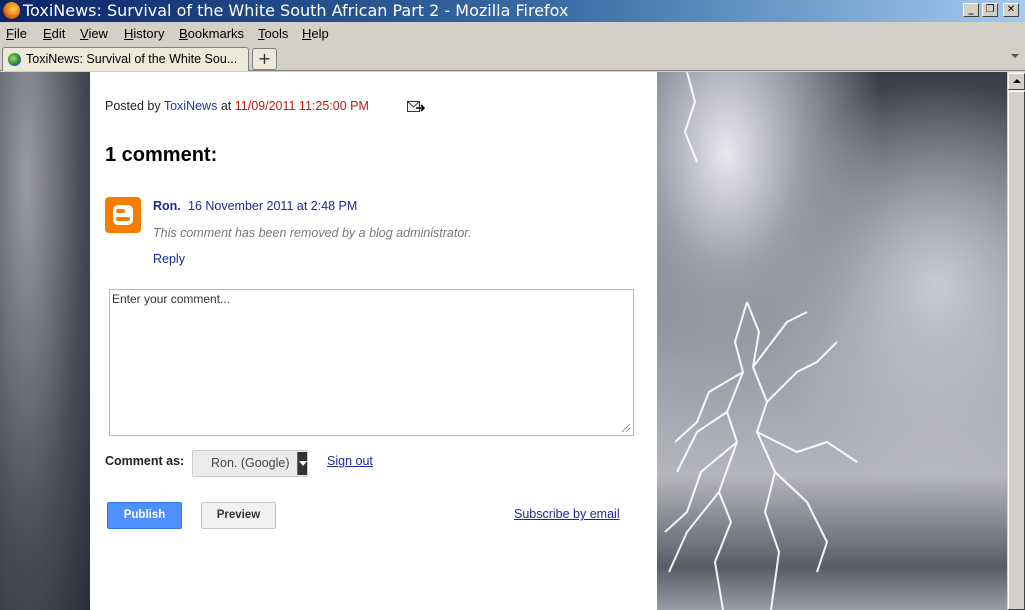  Describe the element at coordinates (123, 215) in the screenshot. I see `blogger-avatar-icon` at that location.